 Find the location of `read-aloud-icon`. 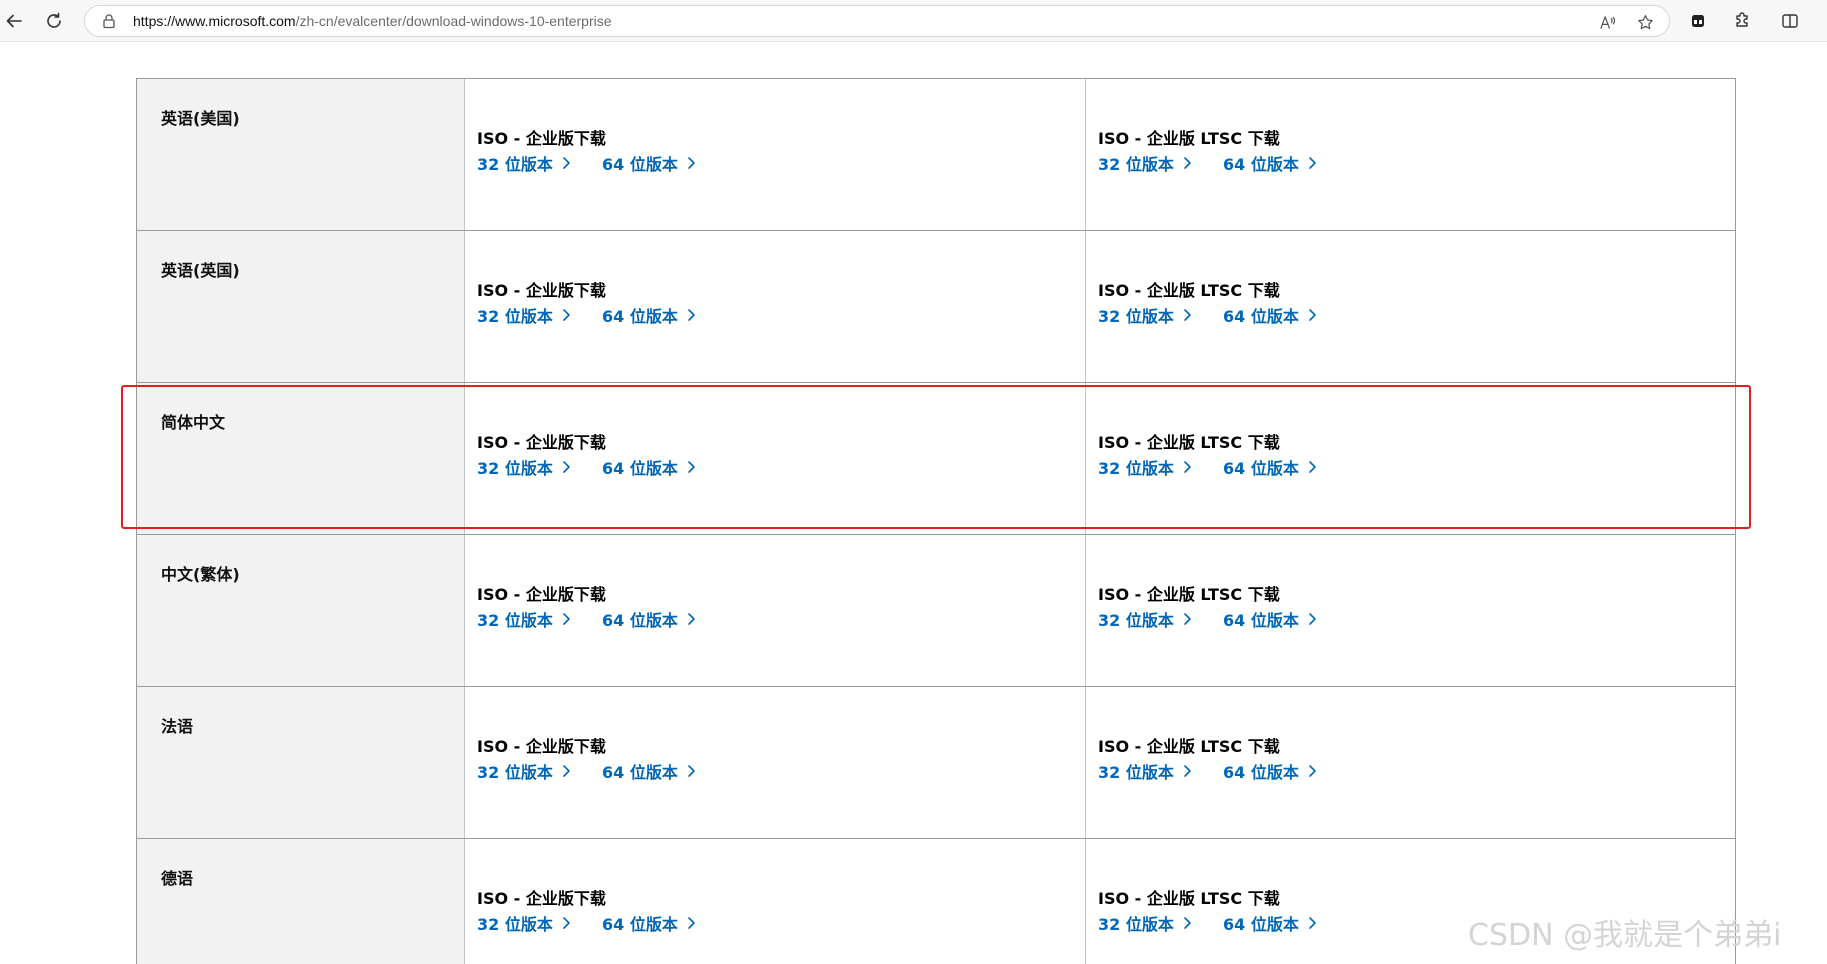

read-aloud-icon is located at coordinates (1607, 22).